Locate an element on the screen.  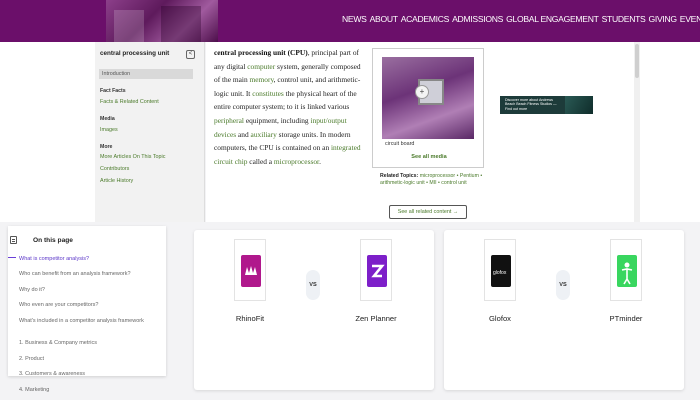
nav-news: NEWS is located at coordinates (354, 19).